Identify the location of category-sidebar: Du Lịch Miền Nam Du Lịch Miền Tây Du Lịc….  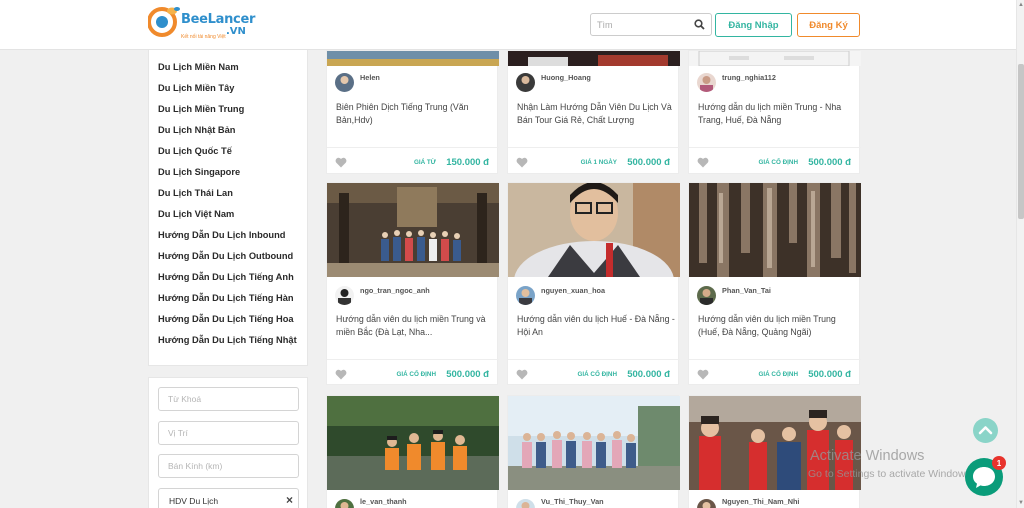
(228, 208).